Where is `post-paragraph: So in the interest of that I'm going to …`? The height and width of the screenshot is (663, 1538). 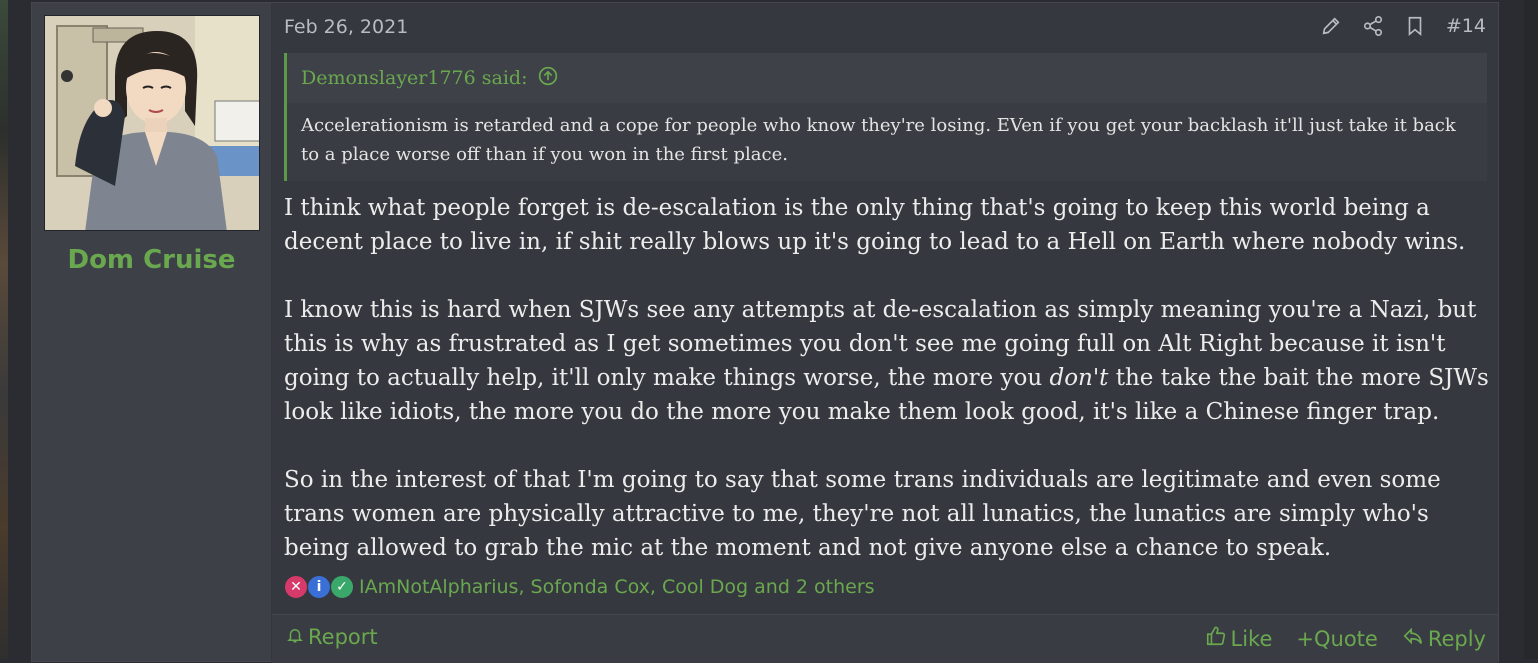
post-paragraph: So in the interest of that I'm going to … is located at coordinates (862, 514).